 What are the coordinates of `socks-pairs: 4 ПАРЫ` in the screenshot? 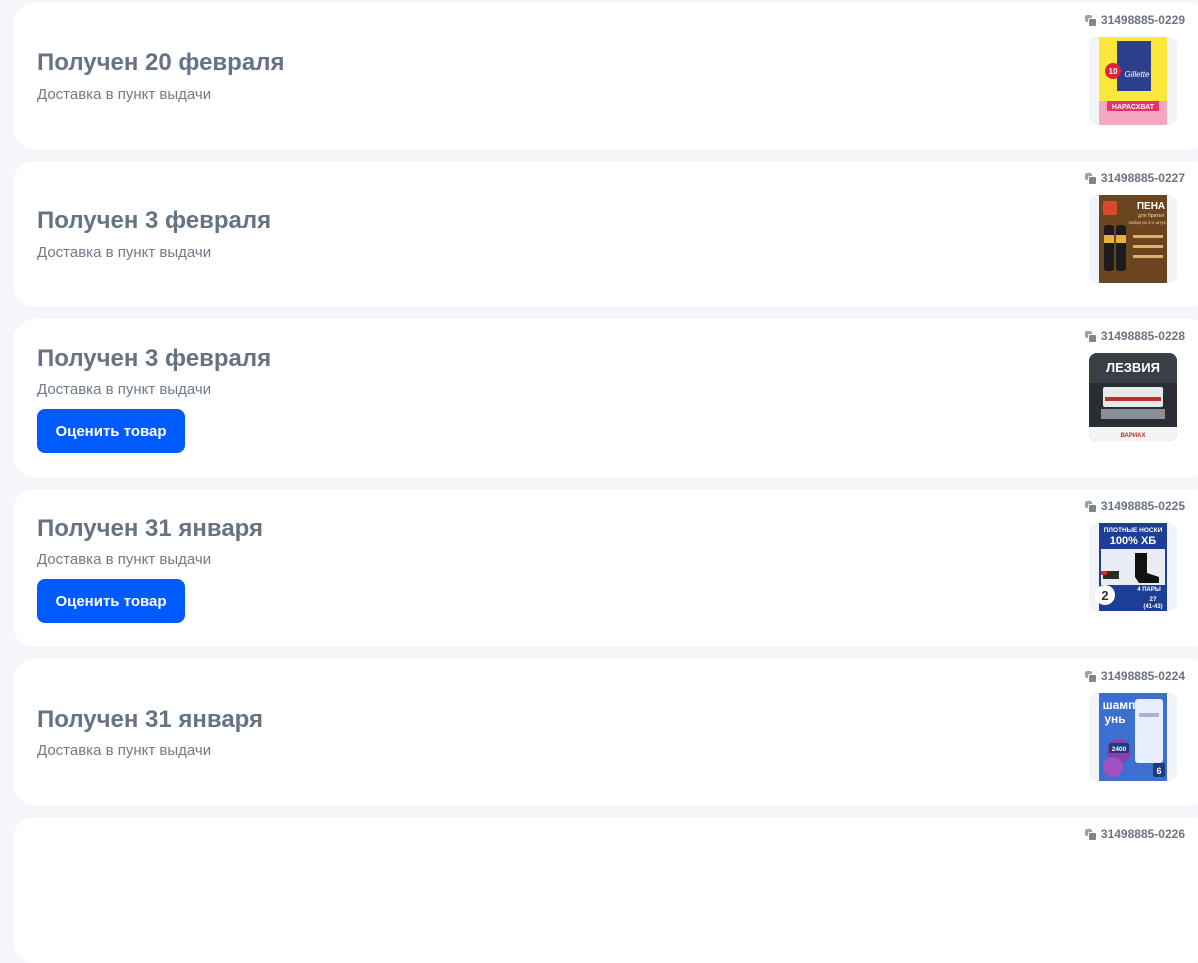 It's located at (1149, 590).